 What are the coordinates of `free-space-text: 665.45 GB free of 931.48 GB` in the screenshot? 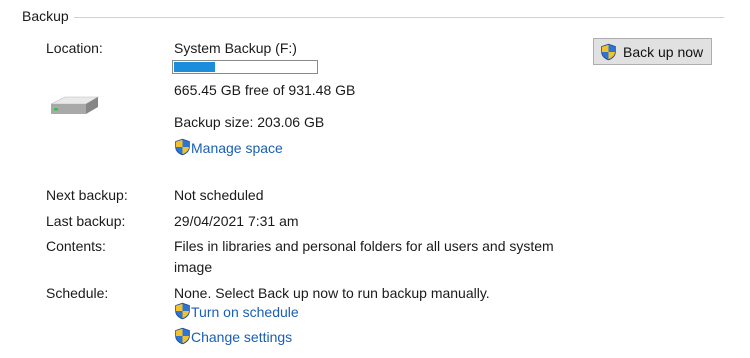 It's located at (265, 90).